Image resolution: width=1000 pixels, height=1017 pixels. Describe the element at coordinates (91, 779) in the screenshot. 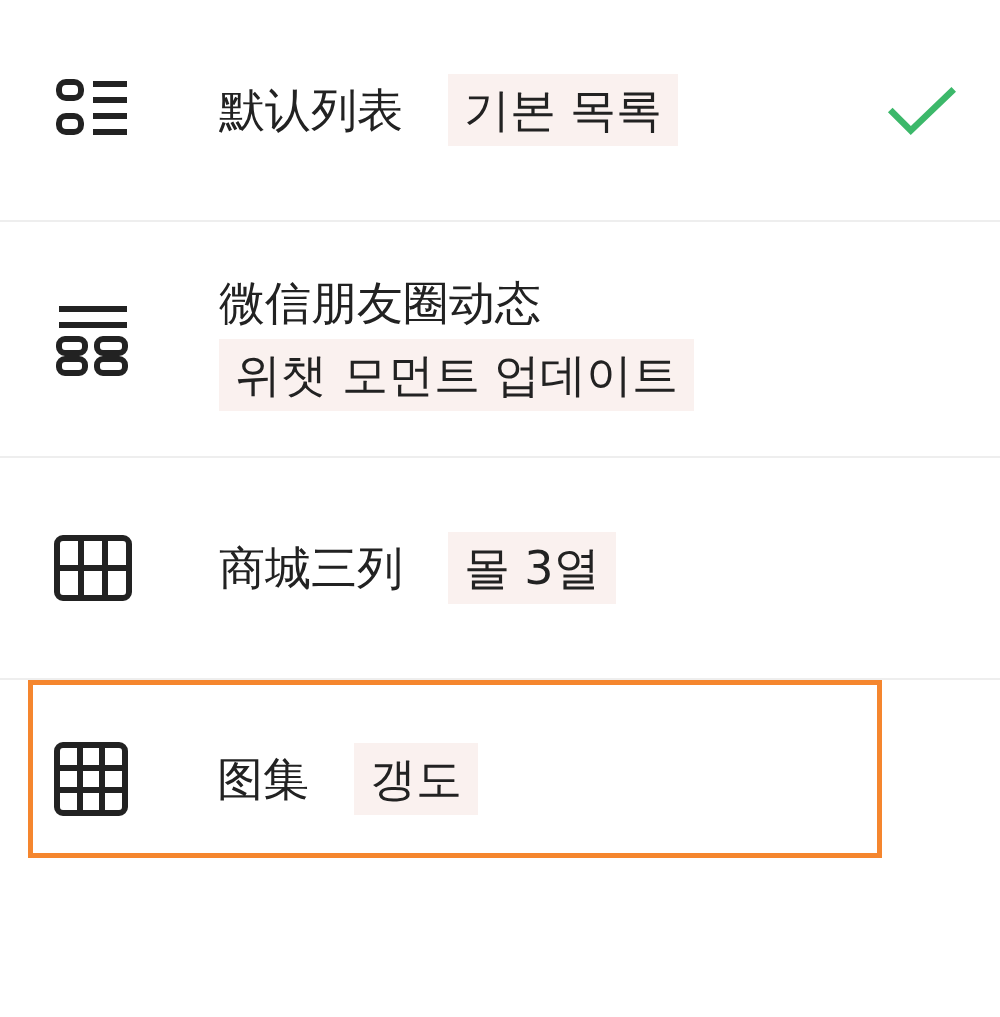

I see `grid-icon` at that location.